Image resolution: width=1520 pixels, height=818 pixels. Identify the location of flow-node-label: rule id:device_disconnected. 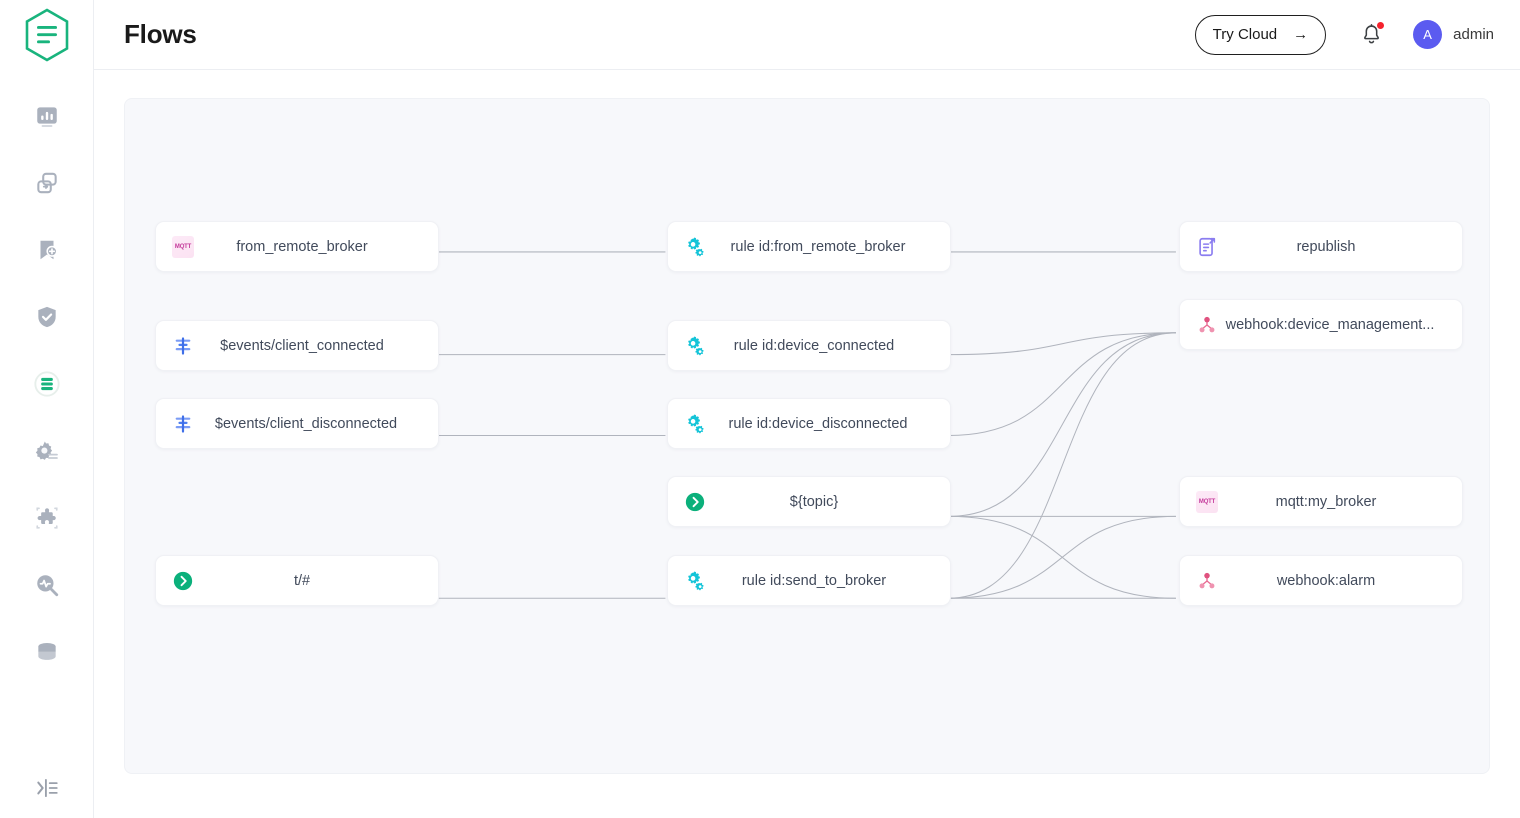
(818, 423).